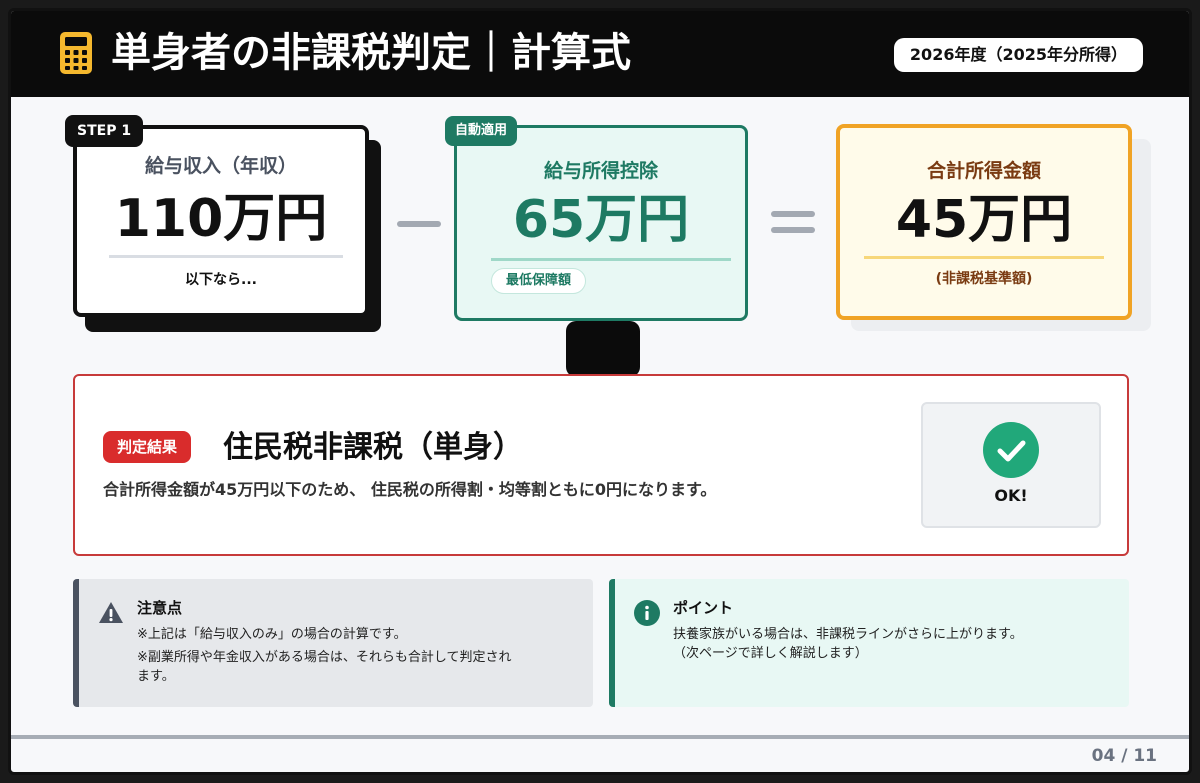  What do you see at coordinates (848, 634) in the screenshot?
I see `point-line: 扶養家族がいる場合は、非課税ラインがさらに上がります。` at bounding box center [848, 634].